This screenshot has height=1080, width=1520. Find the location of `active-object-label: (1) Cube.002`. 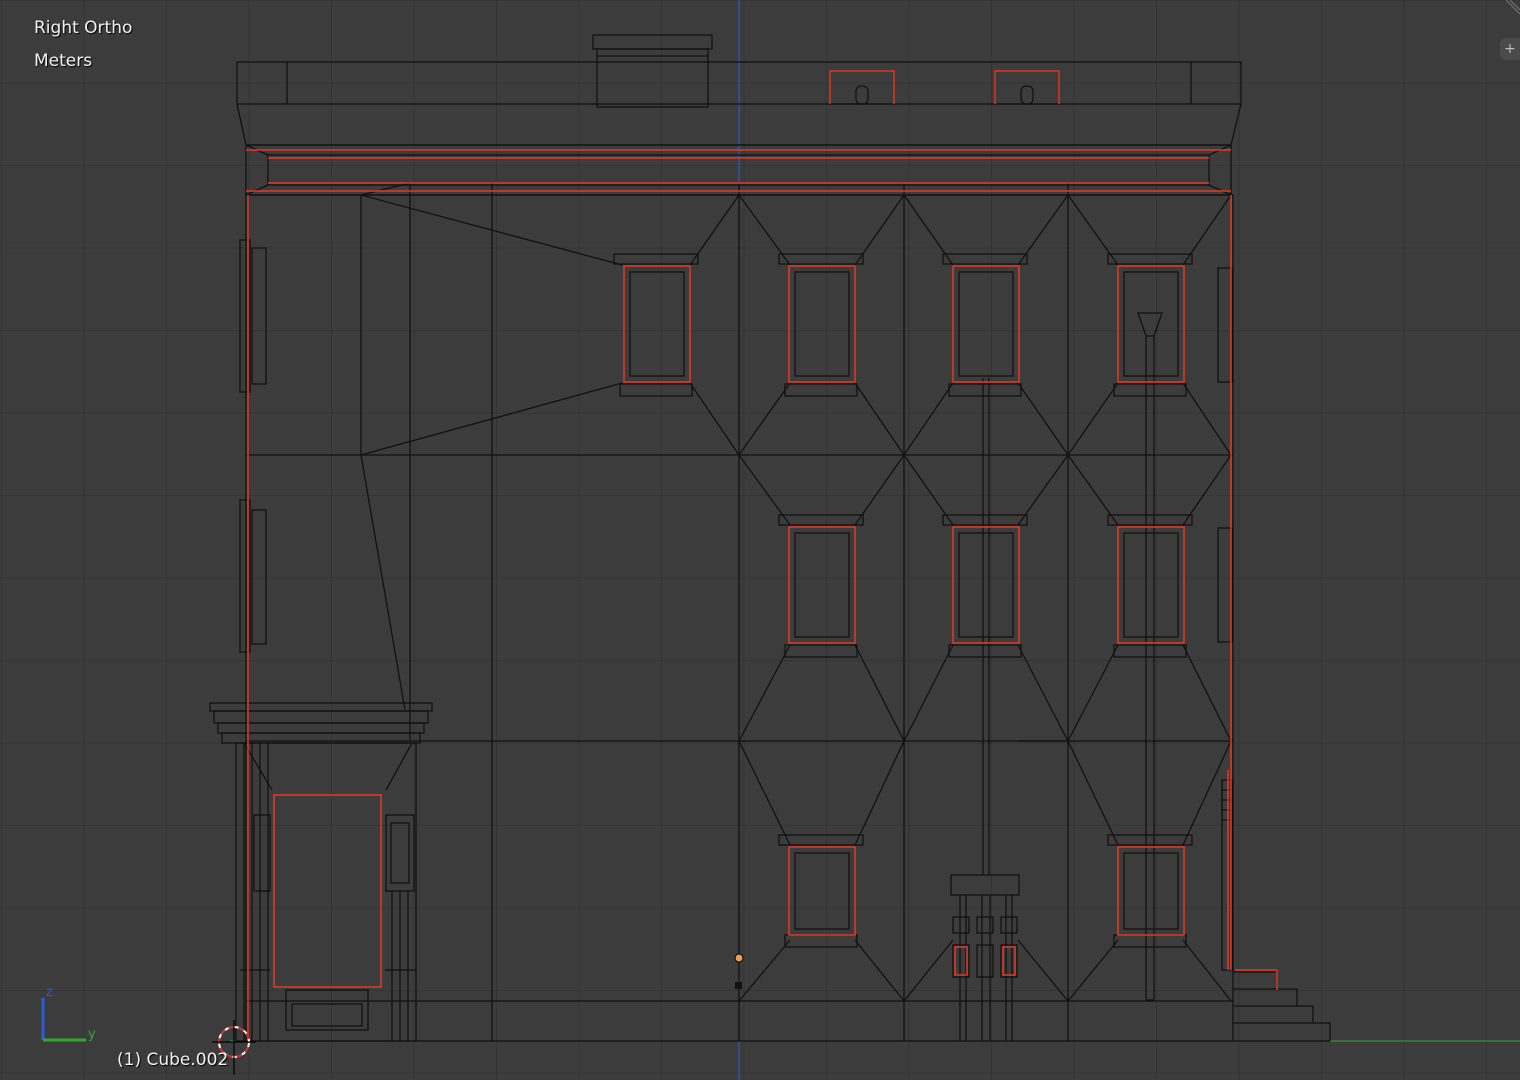

active-object-label: (1) Cube.002 is located at coordinates (173, 1060).